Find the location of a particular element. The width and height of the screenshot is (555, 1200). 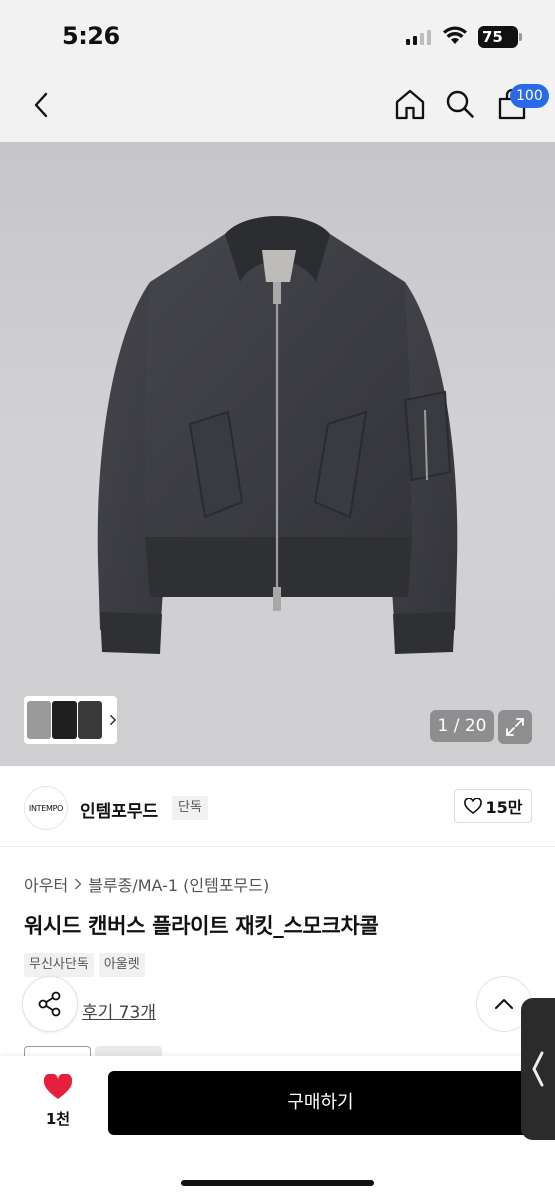

share-button is located at coordinates (50, 1004).